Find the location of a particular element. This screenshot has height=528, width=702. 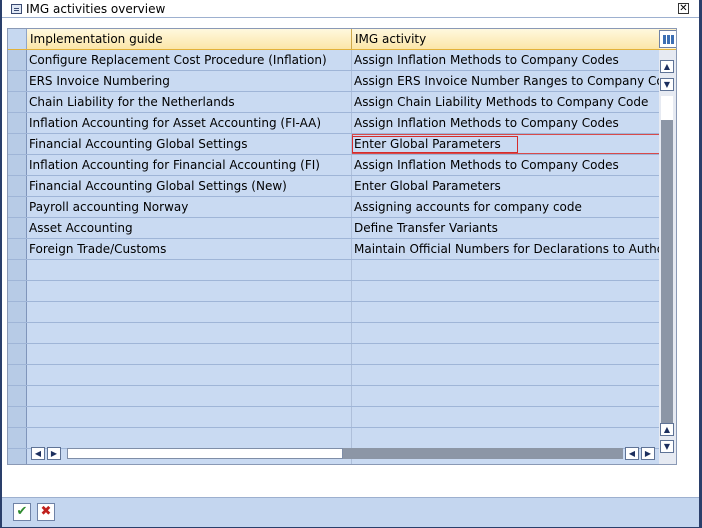

title-bar: IMG activities overview ✕ is located at coordinates (350, 9).